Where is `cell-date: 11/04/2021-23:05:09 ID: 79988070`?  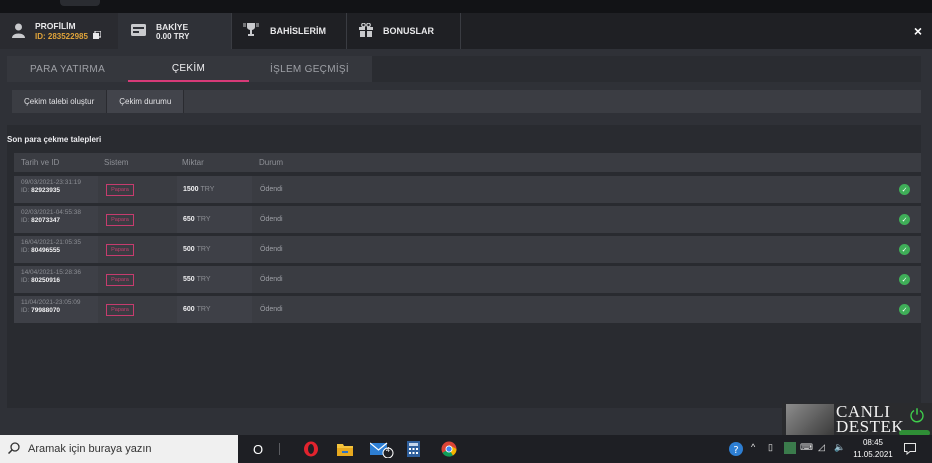
cell-date: 11/04/2021-23:05:09 ID: 79988070 is located at coordinates (56, 309).